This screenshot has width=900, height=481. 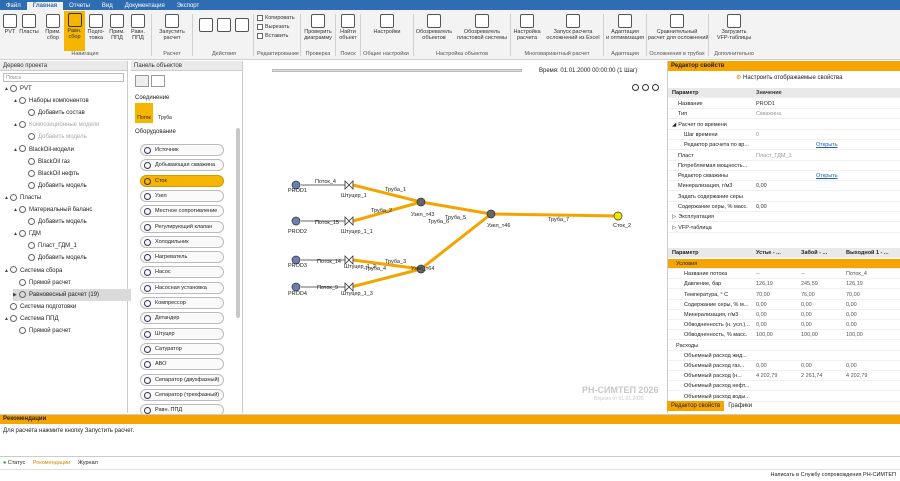 I want to click on ravn-sbor-button: Равн. сбор, so click(x=74, y=31).